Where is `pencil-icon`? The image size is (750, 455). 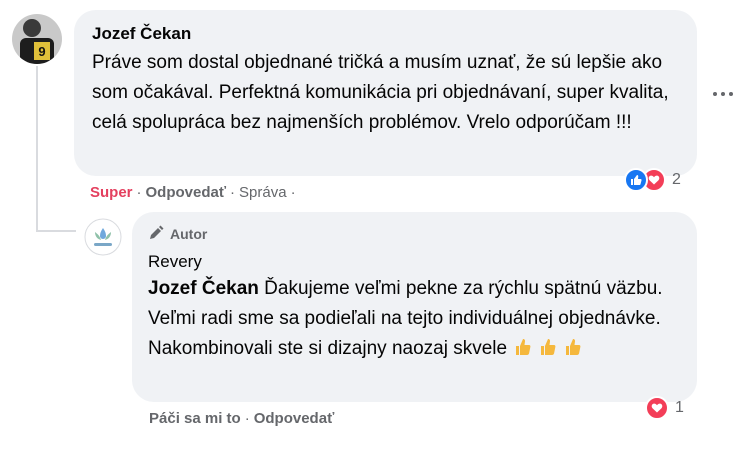 pencil-icon is located at coordinates (156, 234).